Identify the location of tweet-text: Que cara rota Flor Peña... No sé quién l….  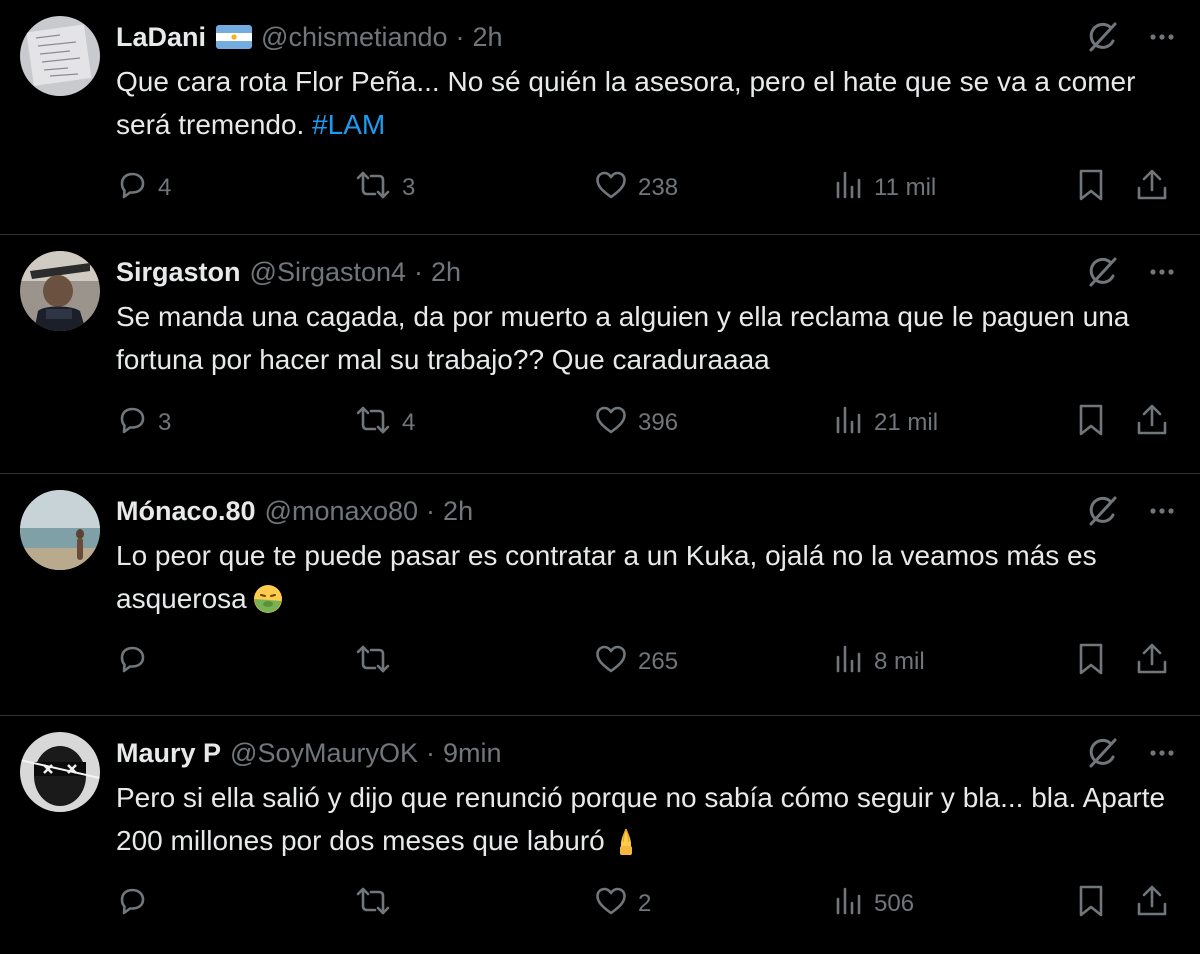
(646, 103).